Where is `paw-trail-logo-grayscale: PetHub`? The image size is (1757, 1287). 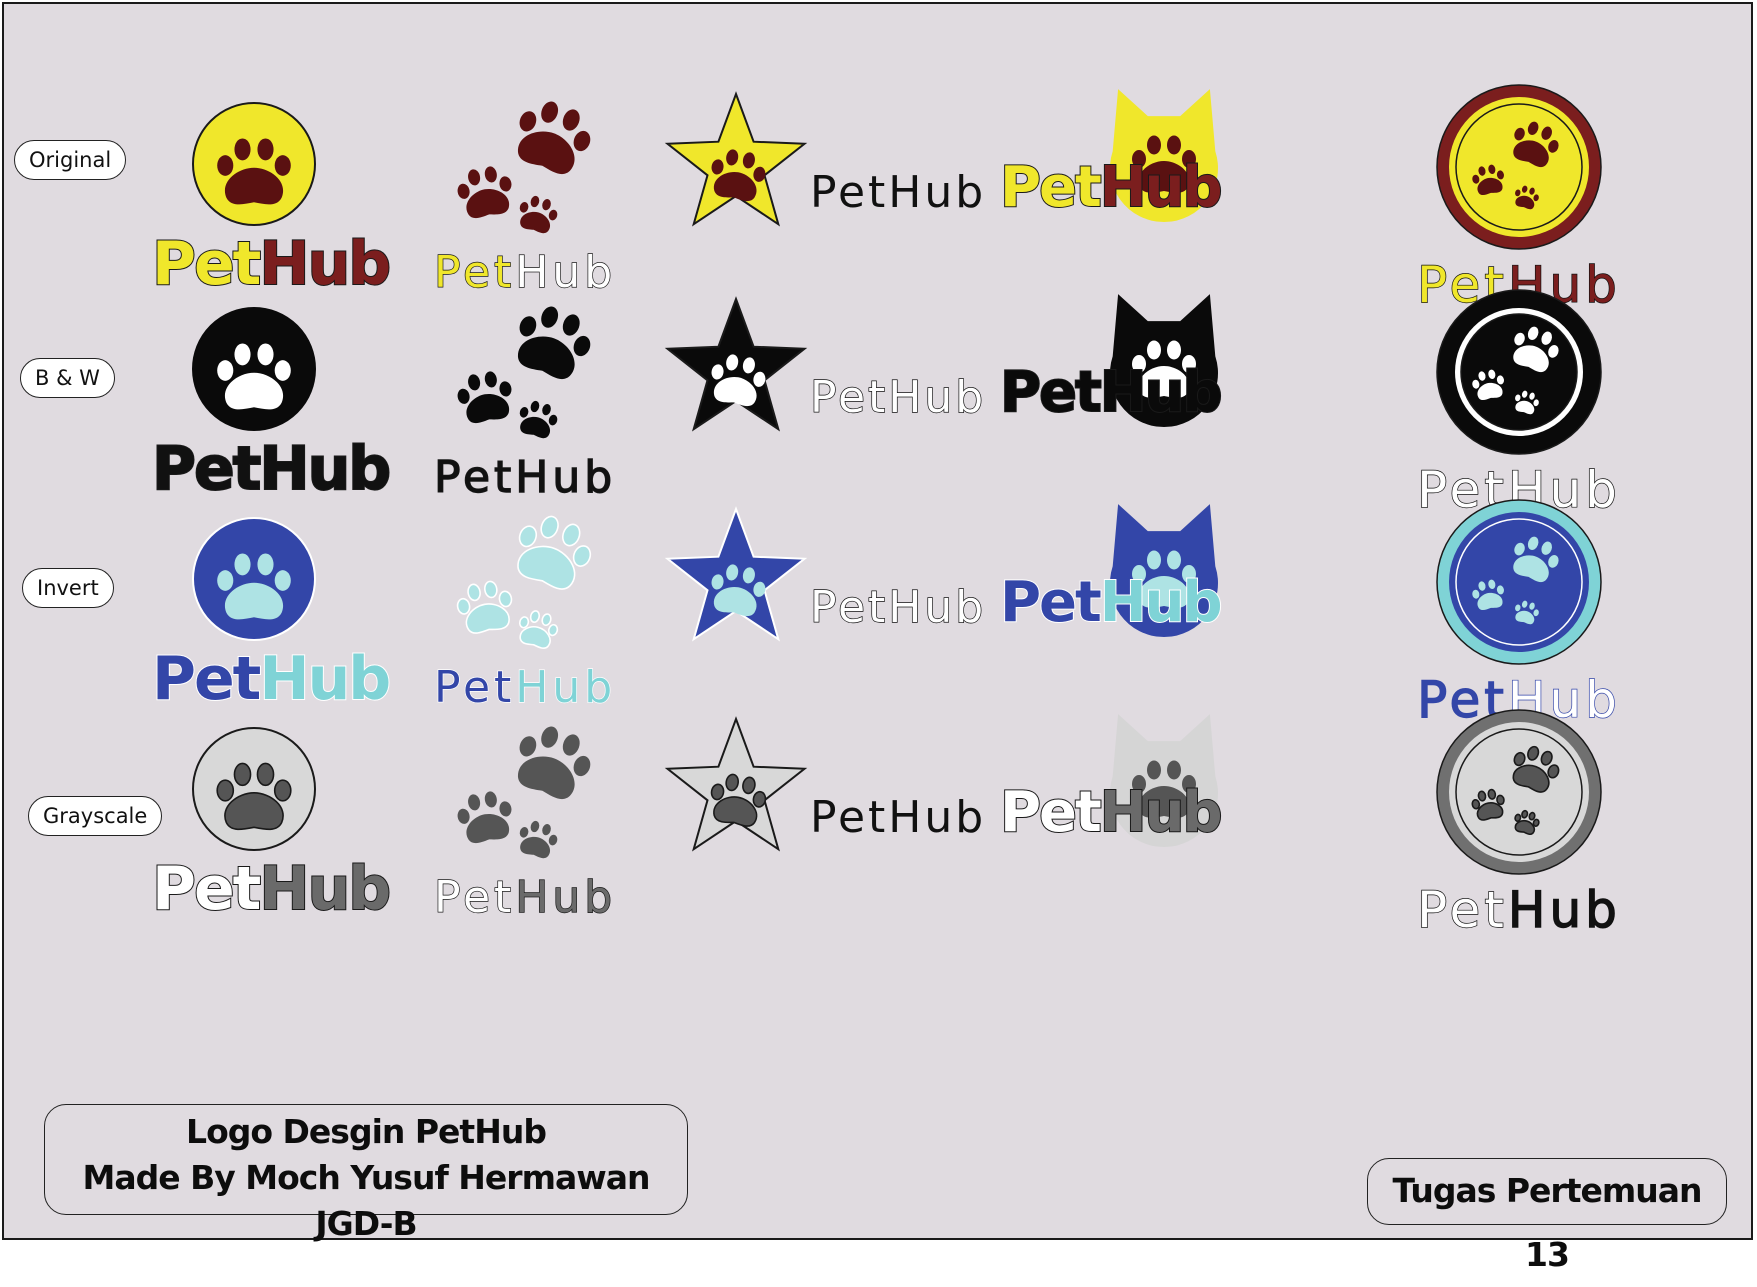 paw-trail-logo-grayscale: PetHub is located at coordinates (524, 825).